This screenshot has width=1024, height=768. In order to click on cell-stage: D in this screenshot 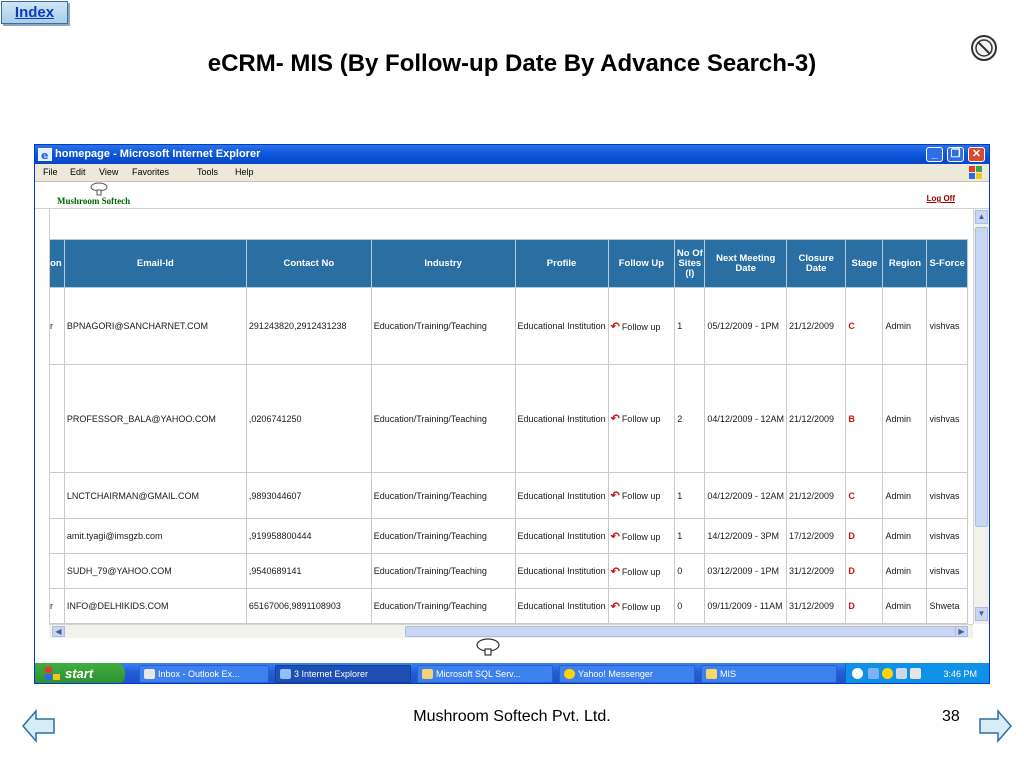, I will do `click(864, 571)`.